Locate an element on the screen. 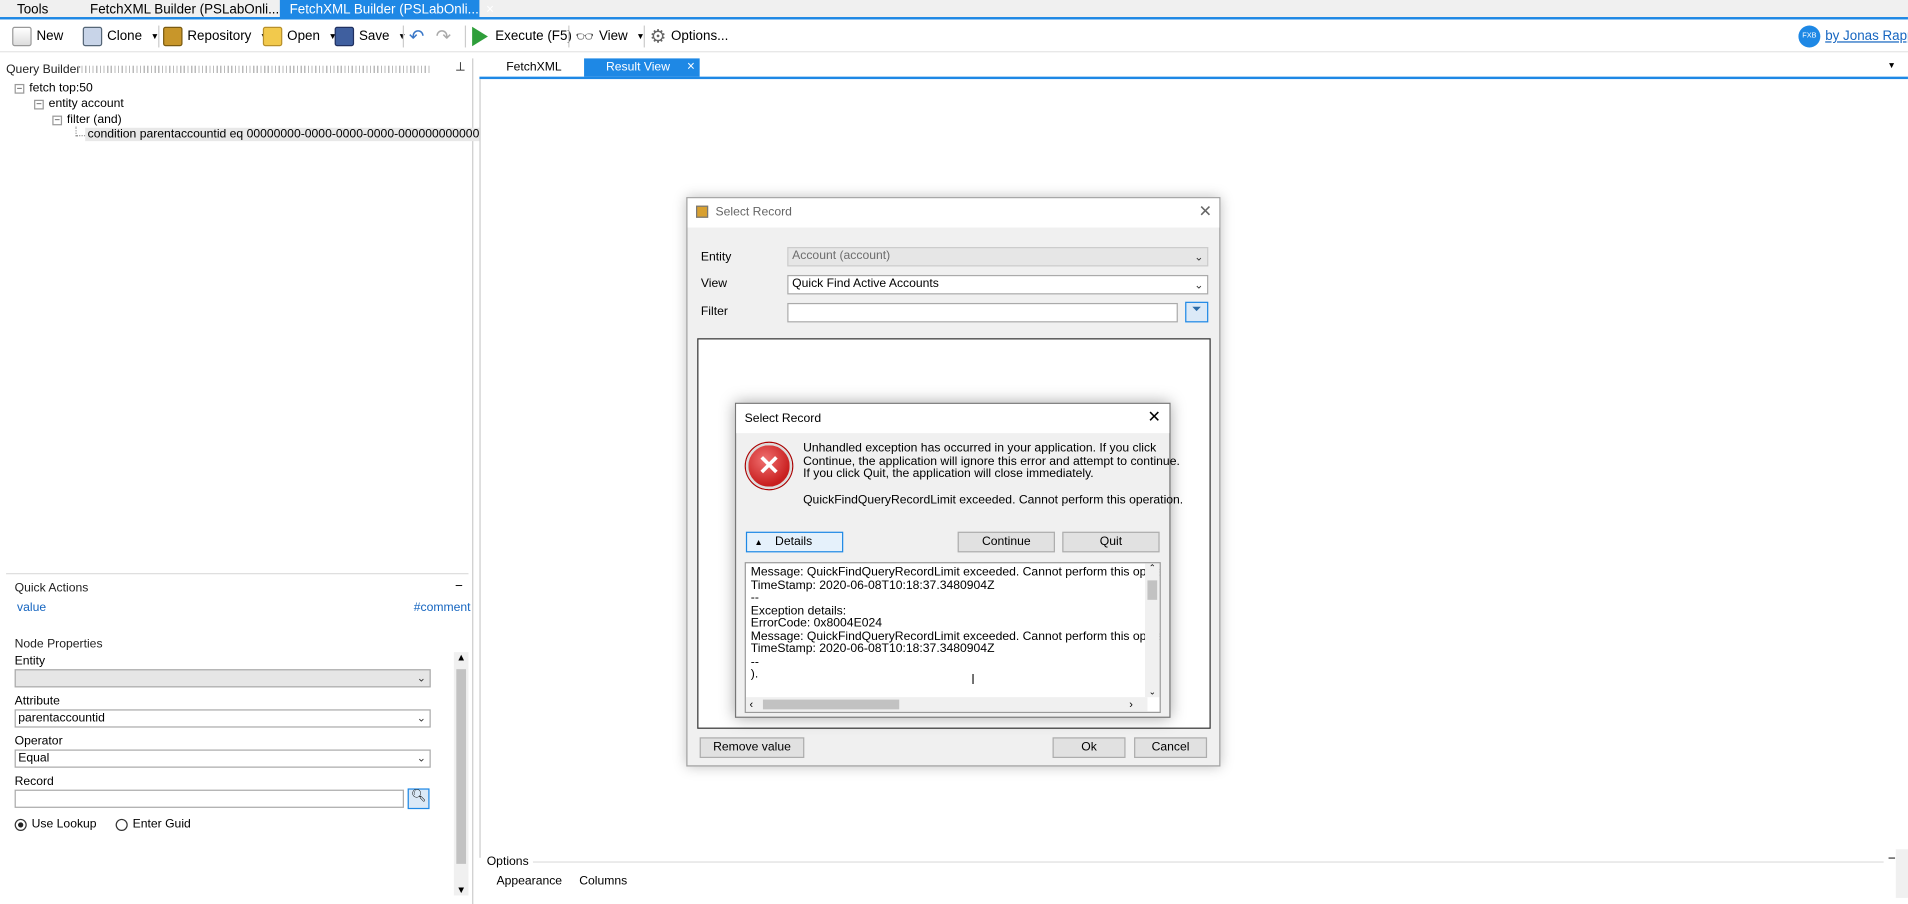 This screenshot has width=1908, height=904. vertical-scrollbar: ⌃ ⌄ is located at coordinates (1152, 630).